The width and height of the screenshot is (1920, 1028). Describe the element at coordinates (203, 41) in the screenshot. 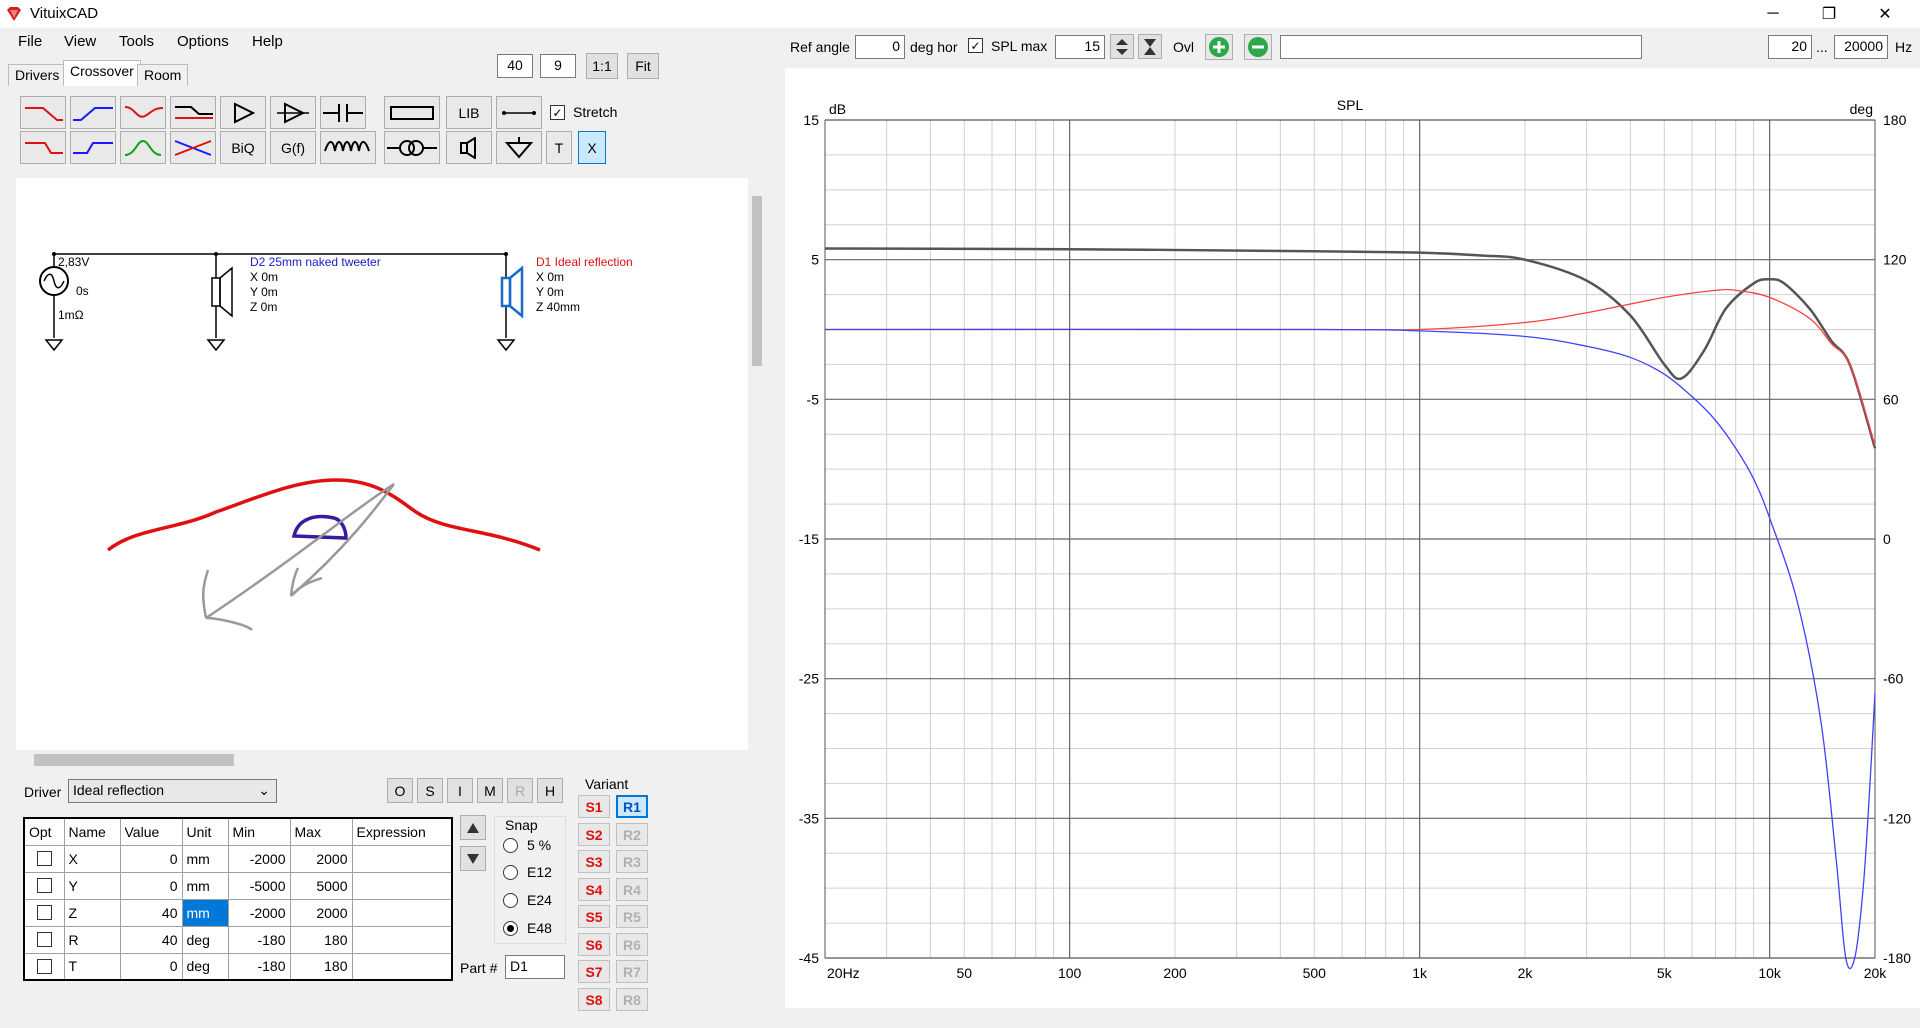

I see `menu-options: Options` at that location.